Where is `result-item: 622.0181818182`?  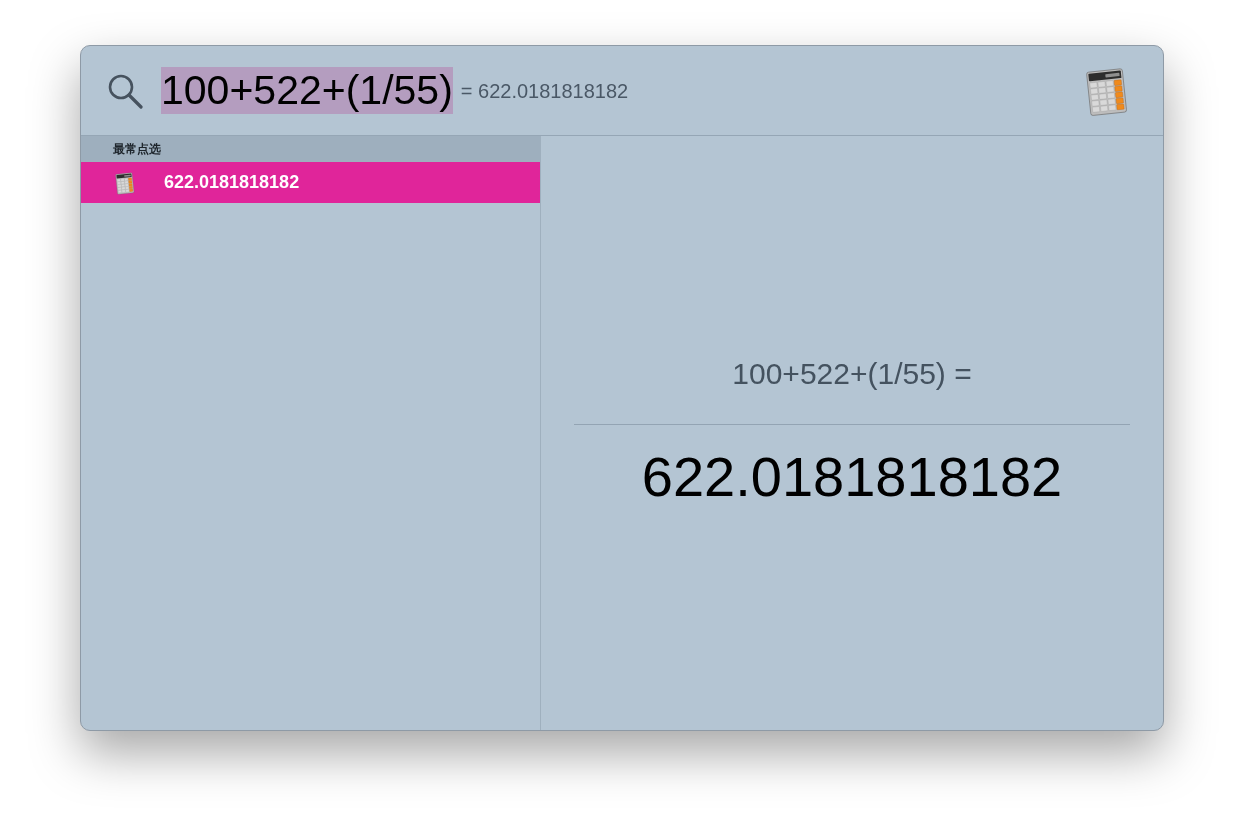
result-item: 622.0181818182 is located at coordinates (310, 182).